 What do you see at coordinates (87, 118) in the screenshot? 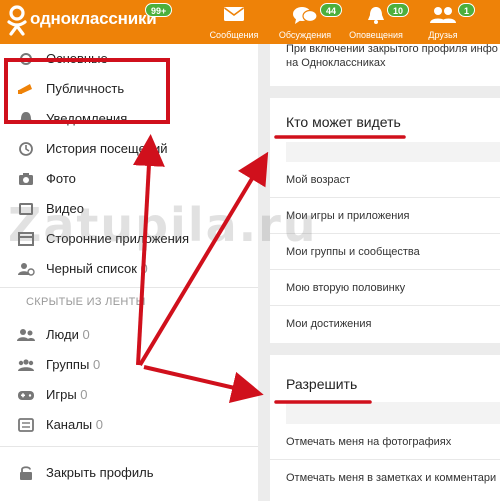
I see `sidebar-item-label: Уведомления` at bounding box center [87, 118].